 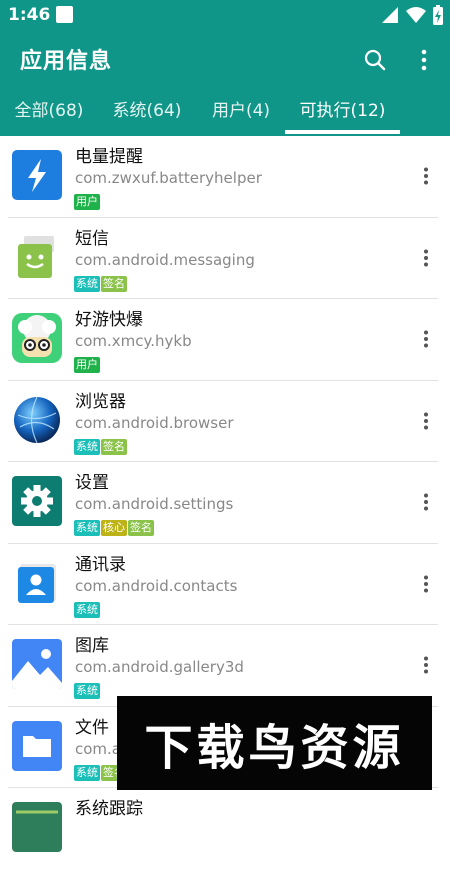 I want to click on app-package: com.android.messaging, so click(x=165, y=259).